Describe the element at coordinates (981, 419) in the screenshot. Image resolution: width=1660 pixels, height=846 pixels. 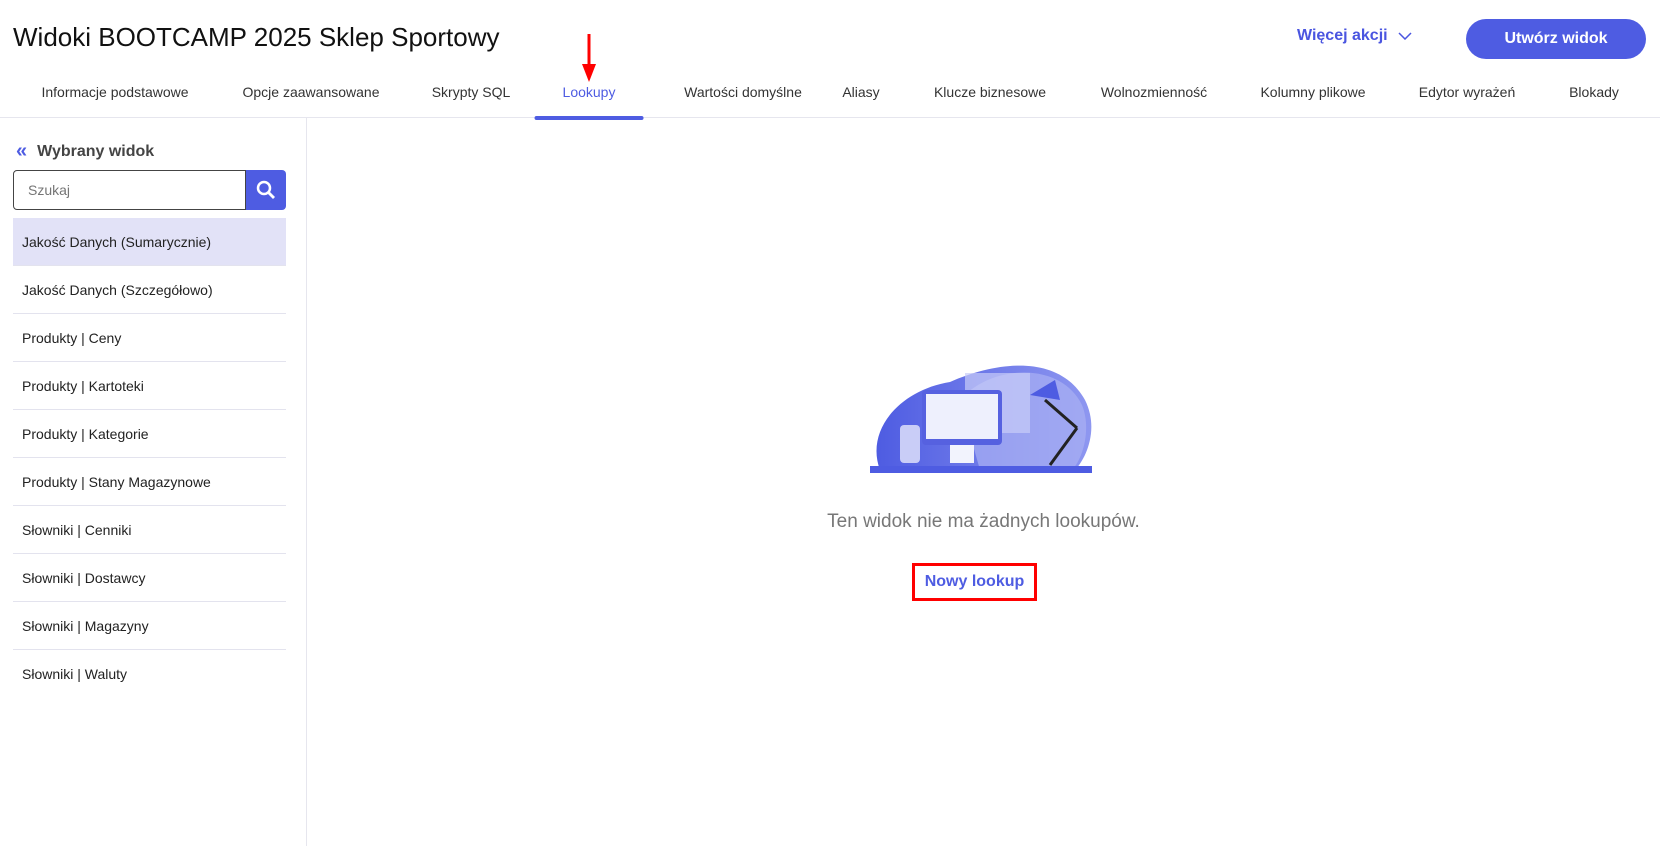
I see `empty-state-illustration` at that location.